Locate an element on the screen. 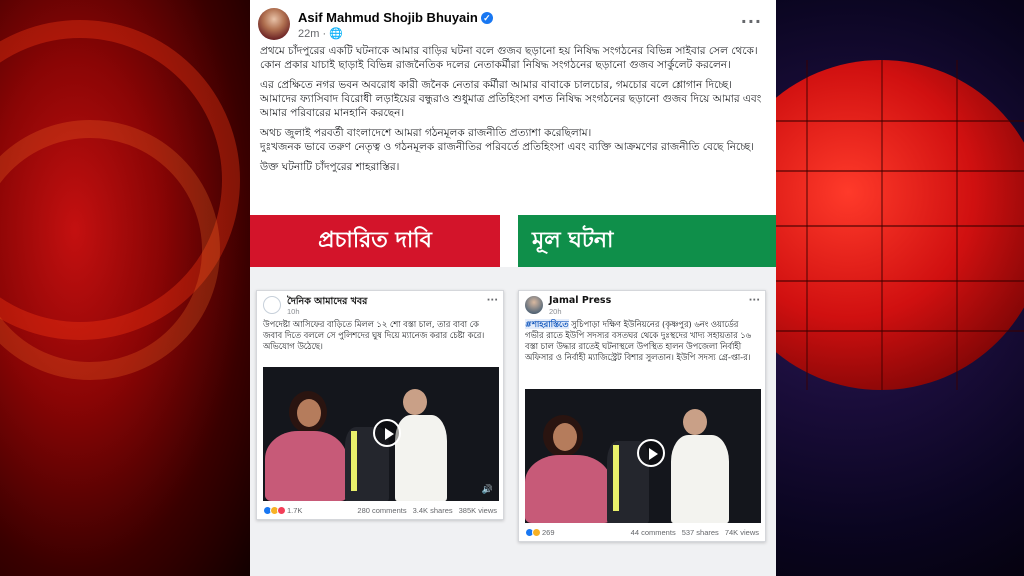 The width and height of the screenshot is (1024, 576). card-header: Jamal Press 20h ··· is located at coordinates (642, 305).